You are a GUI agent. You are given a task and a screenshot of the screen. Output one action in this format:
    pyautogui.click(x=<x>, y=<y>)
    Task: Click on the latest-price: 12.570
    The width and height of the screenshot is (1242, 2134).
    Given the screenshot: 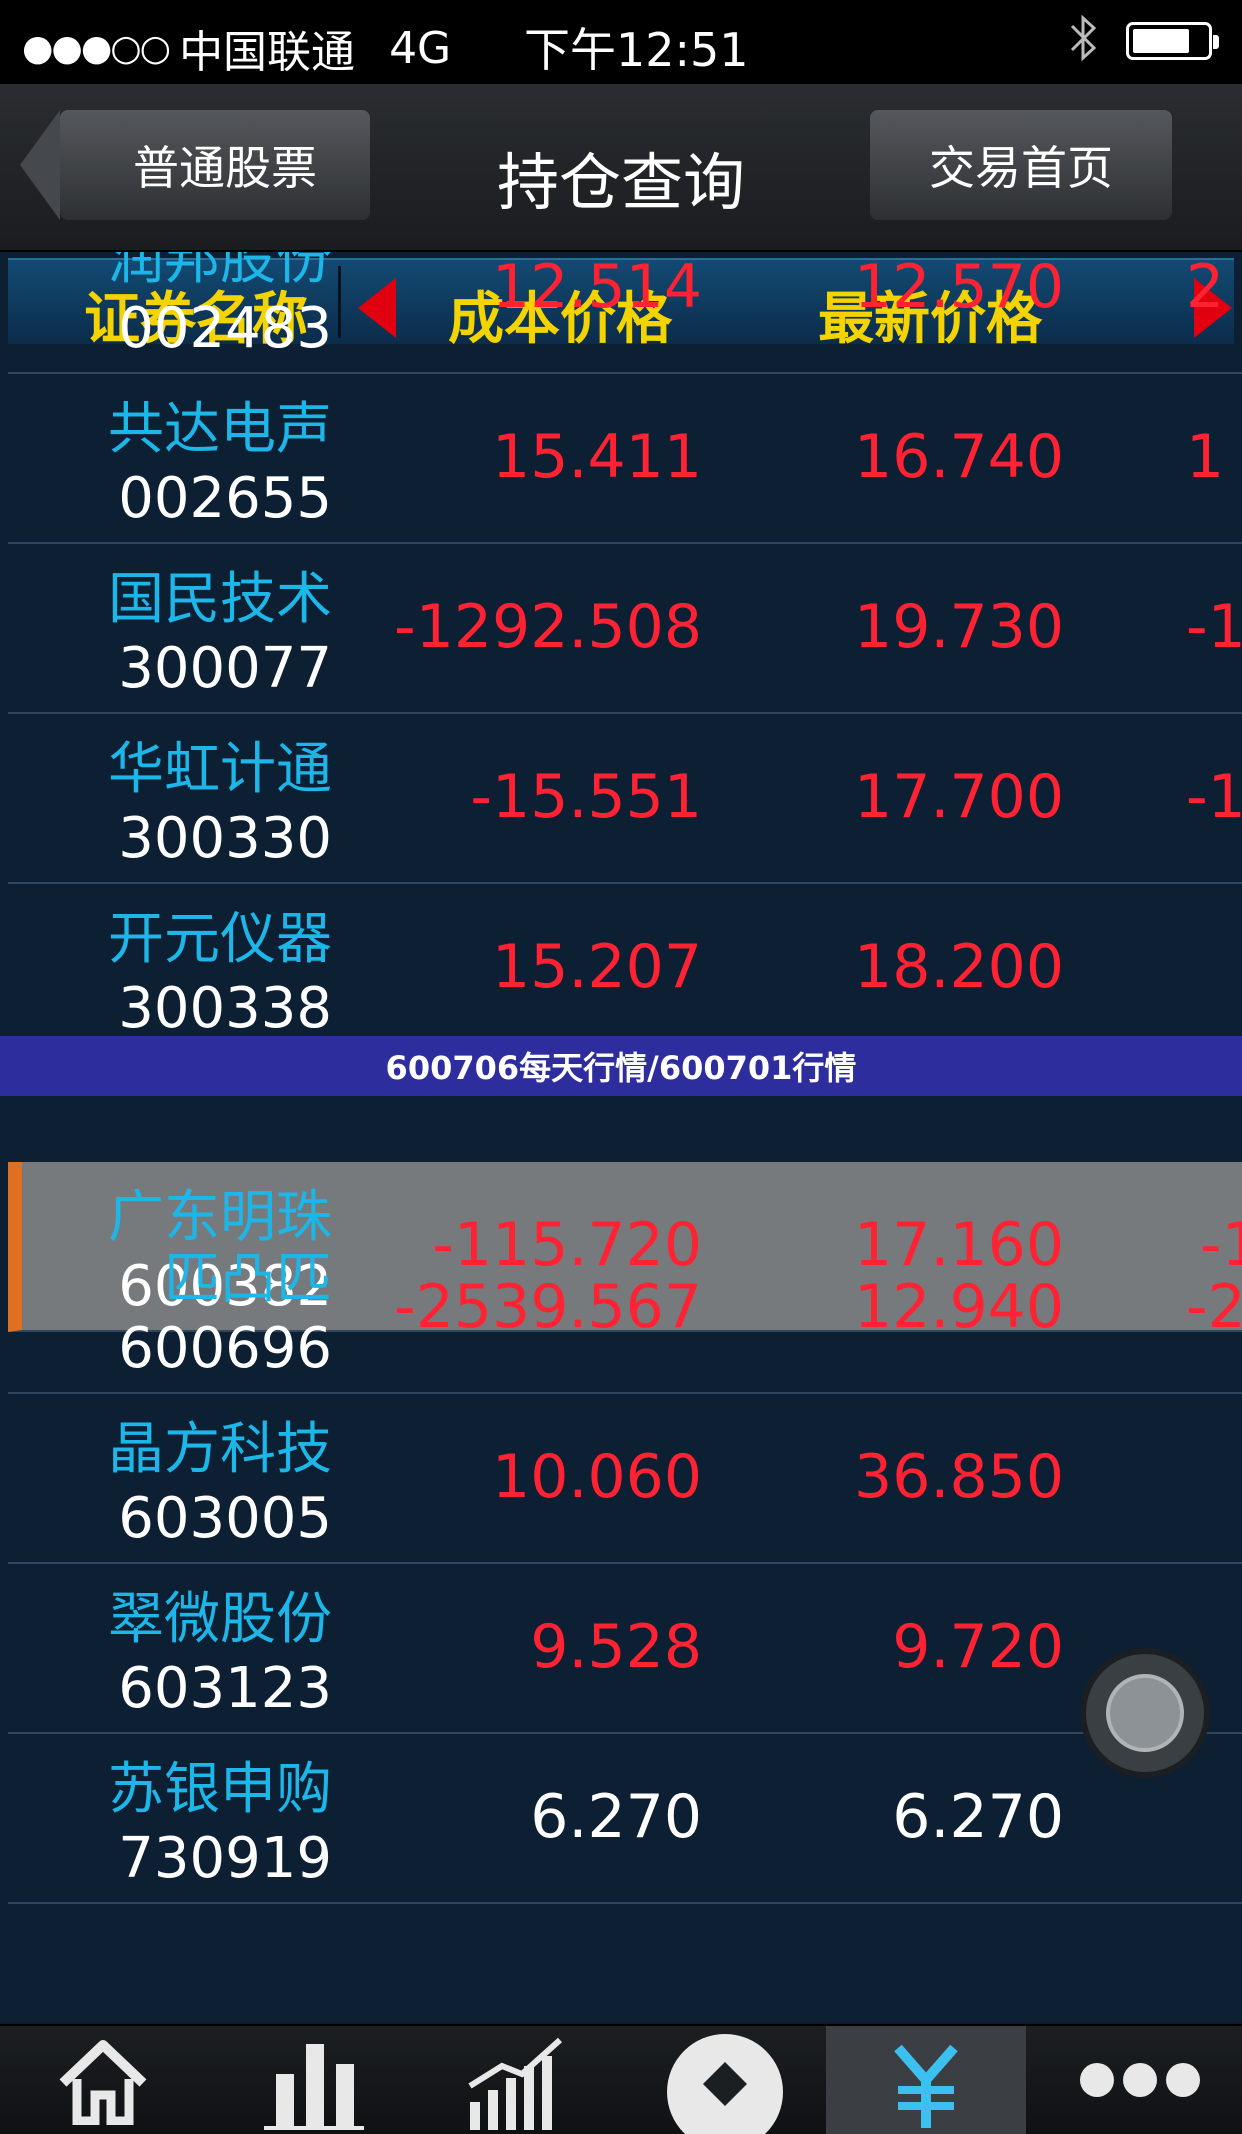 What is the action you would take?
    pyautogui.click(x=959, y=287)
    